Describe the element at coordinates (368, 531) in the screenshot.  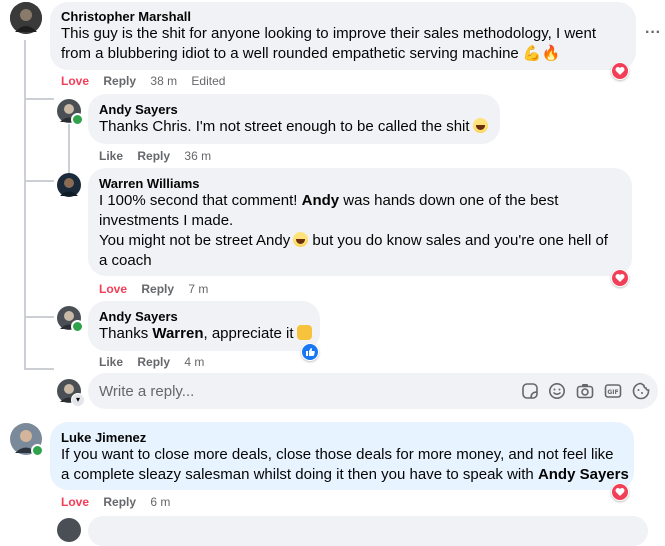
I see `comment-bubble` at that location.